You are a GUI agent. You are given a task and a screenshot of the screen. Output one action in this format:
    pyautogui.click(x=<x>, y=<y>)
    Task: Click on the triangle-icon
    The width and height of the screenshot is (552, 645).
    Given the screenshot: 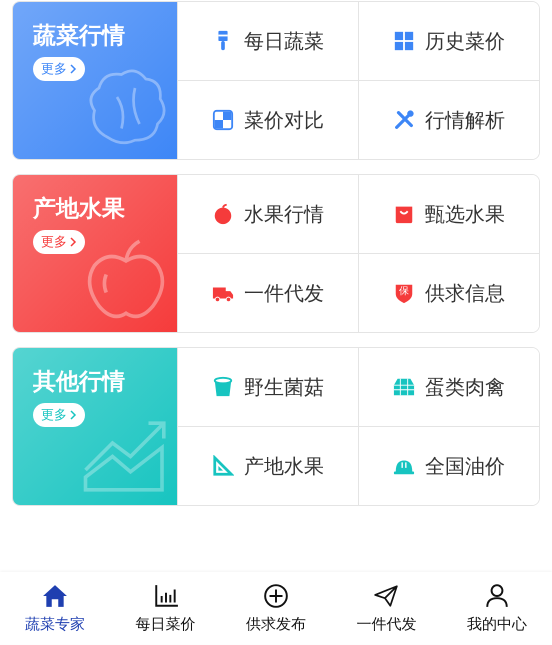 What is the action you would take?
    pyautogui.click(x=223, y=466)
    